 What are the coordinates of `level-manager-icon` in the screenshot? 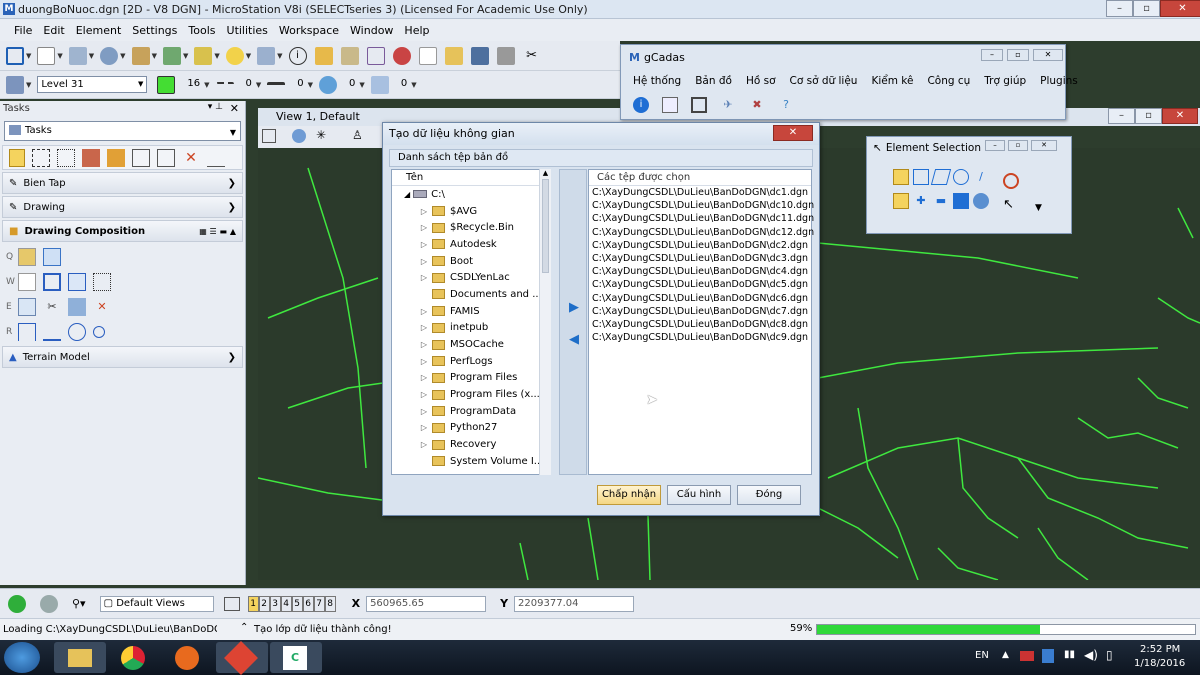 It's located at (15, 84).